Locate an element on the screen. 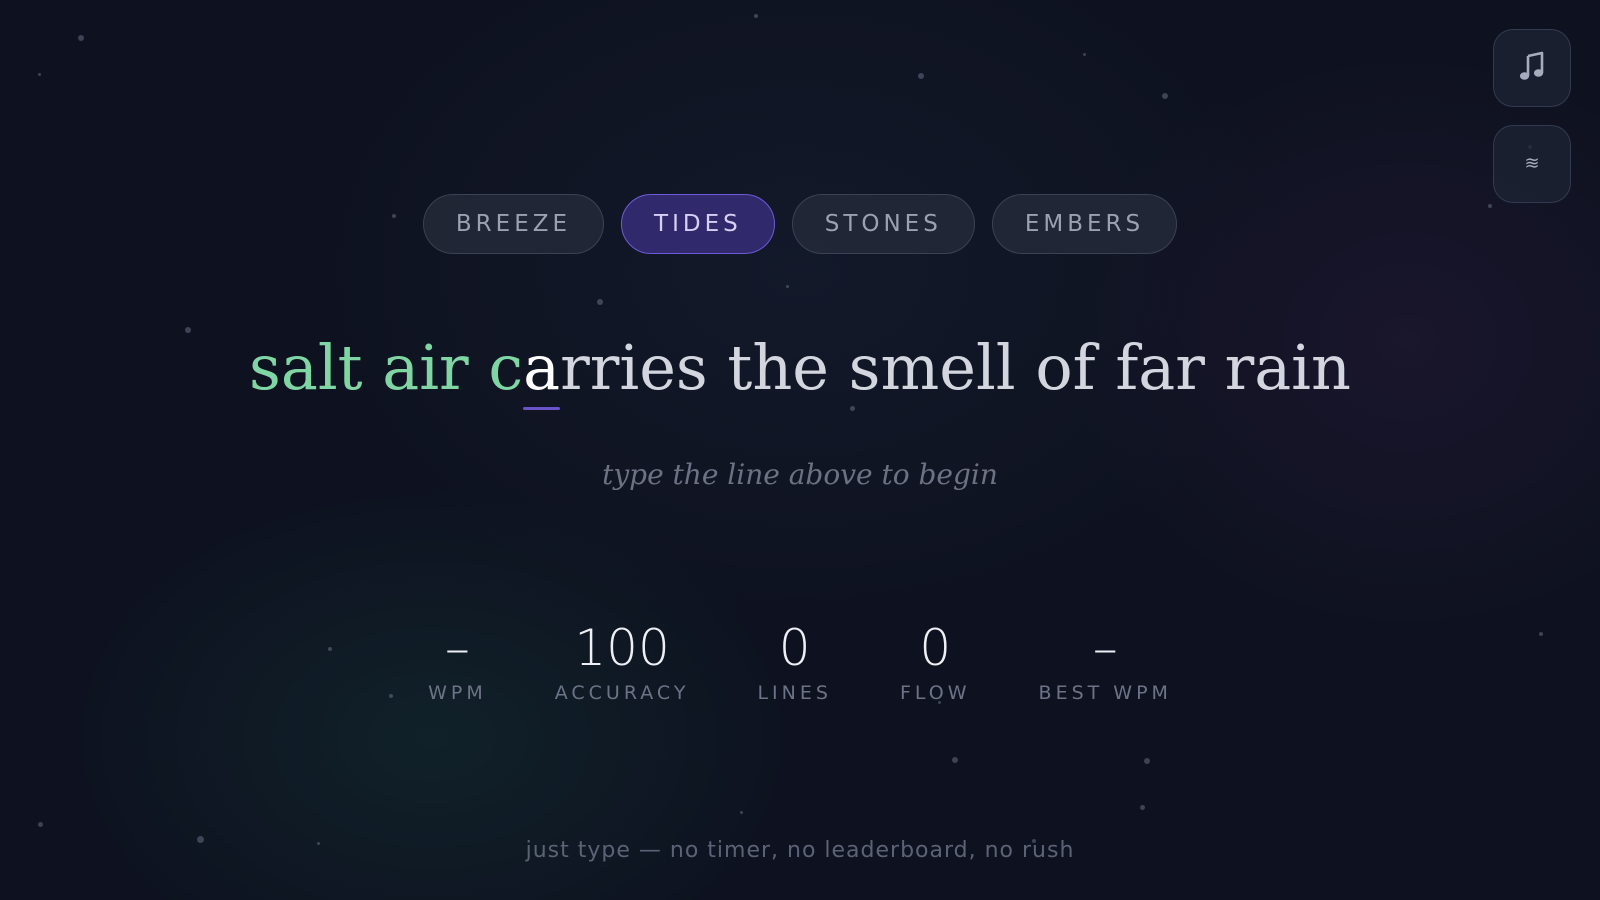  stat-label: LINES is located at coordinates (794, 693).